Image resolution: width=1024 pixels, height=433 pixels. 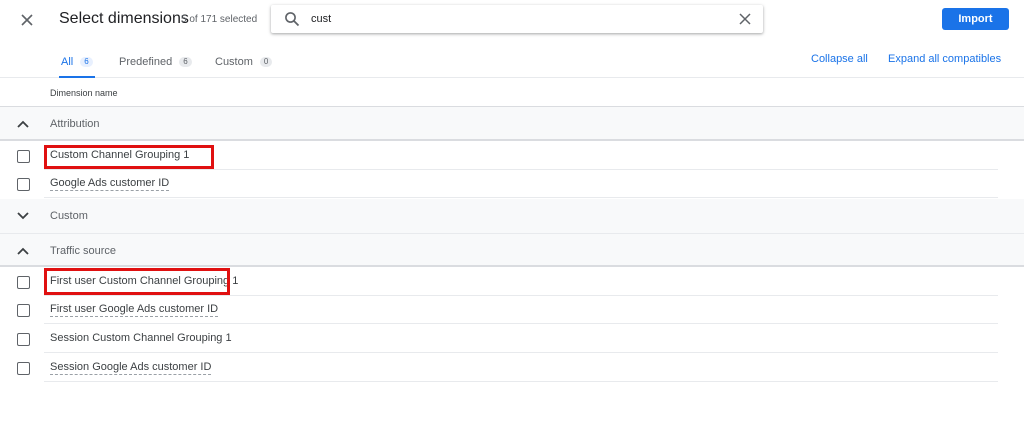 What do you see at coordinates (83, 251) in the screenshot?
I see `group-label: Traffic source` at bounding box center [83, 251].